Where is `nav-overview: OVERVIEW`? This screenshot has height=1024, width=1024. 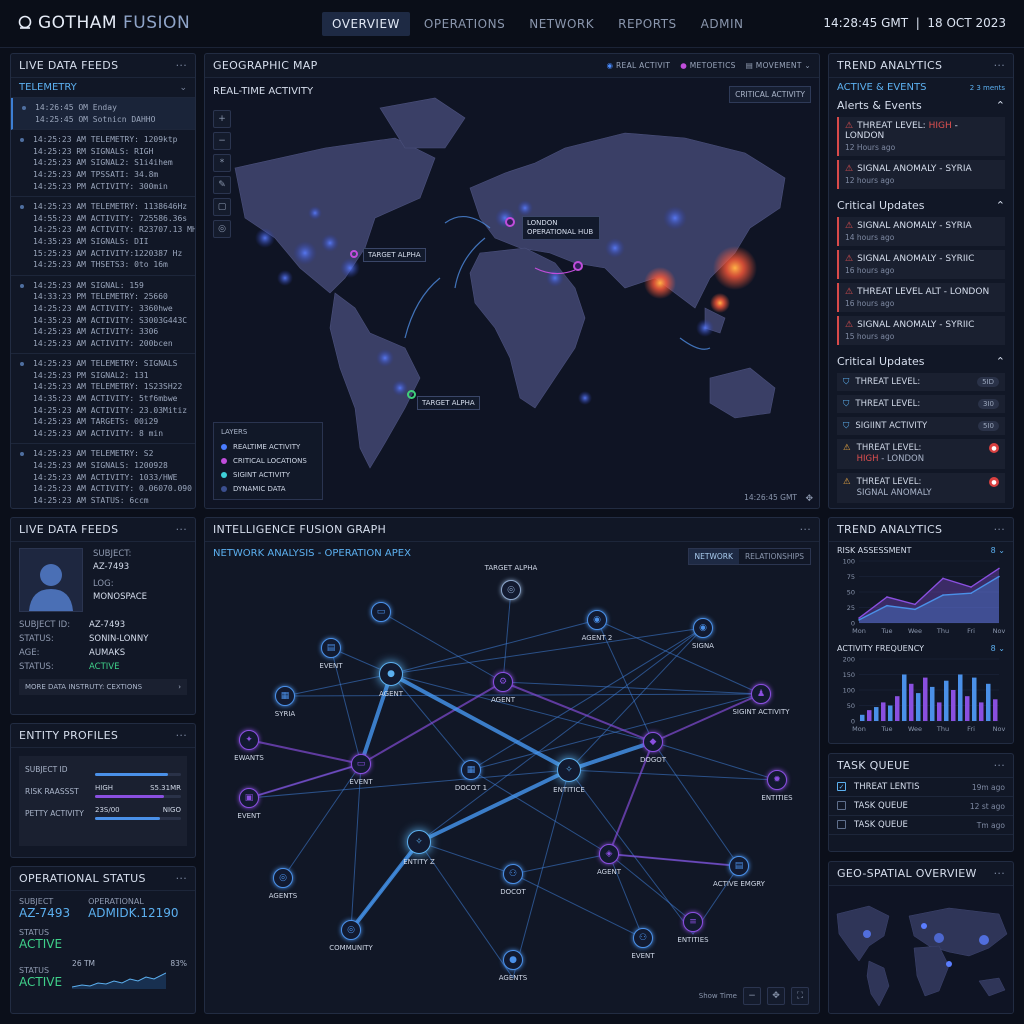 nav-overview: OVERVIEW is located at coordinates (366, 24).